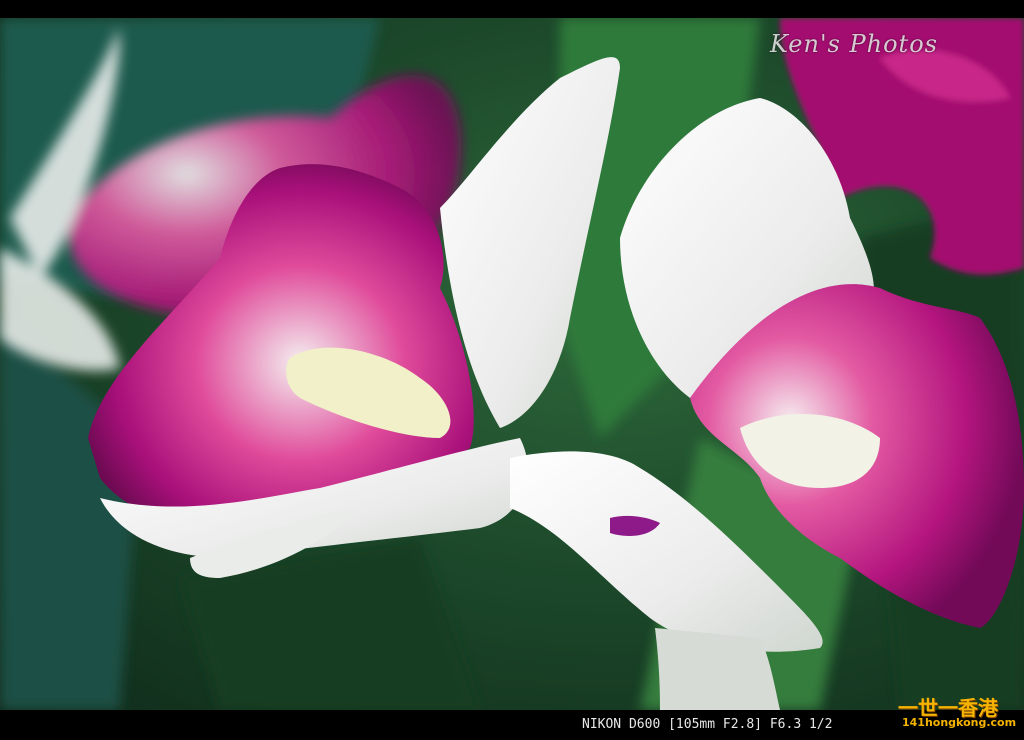  Describe the element at coordinates (707, 724) in the screenshot. I see `exif-caption: NIKON D600 [105mm F2.8] F6.3 1/2` at that location.